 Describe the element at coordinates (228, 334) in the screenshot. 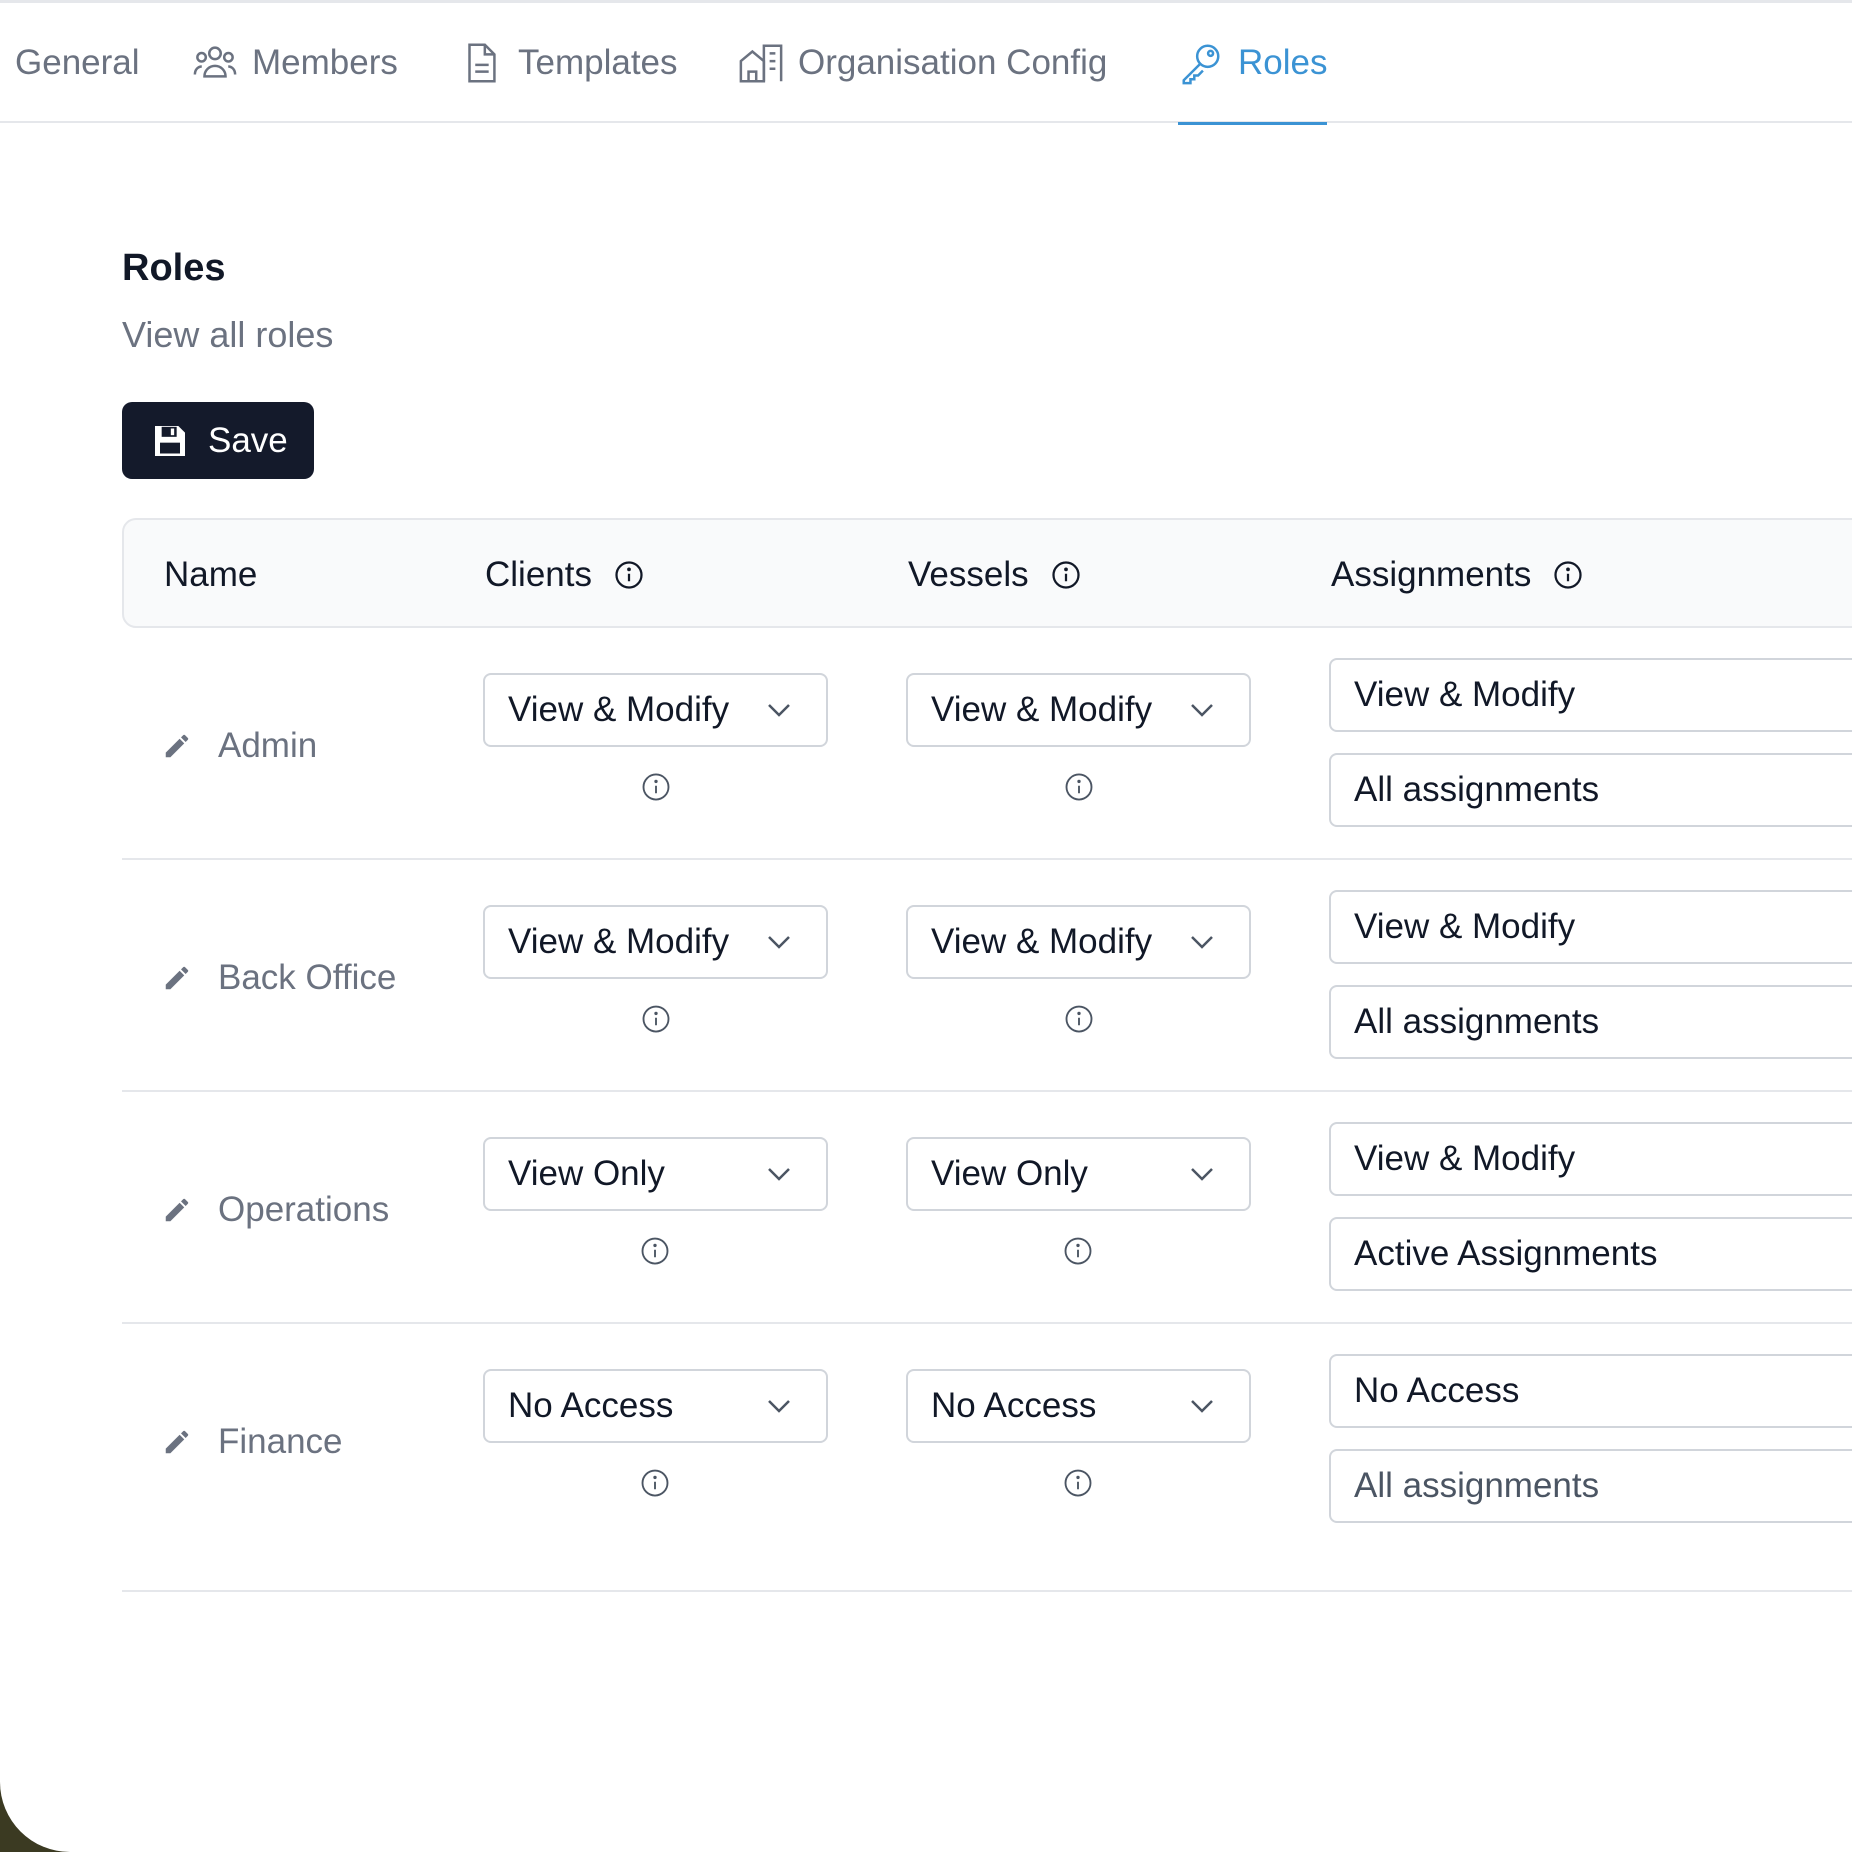

I see `page-subtitle: View all roles` at that location.